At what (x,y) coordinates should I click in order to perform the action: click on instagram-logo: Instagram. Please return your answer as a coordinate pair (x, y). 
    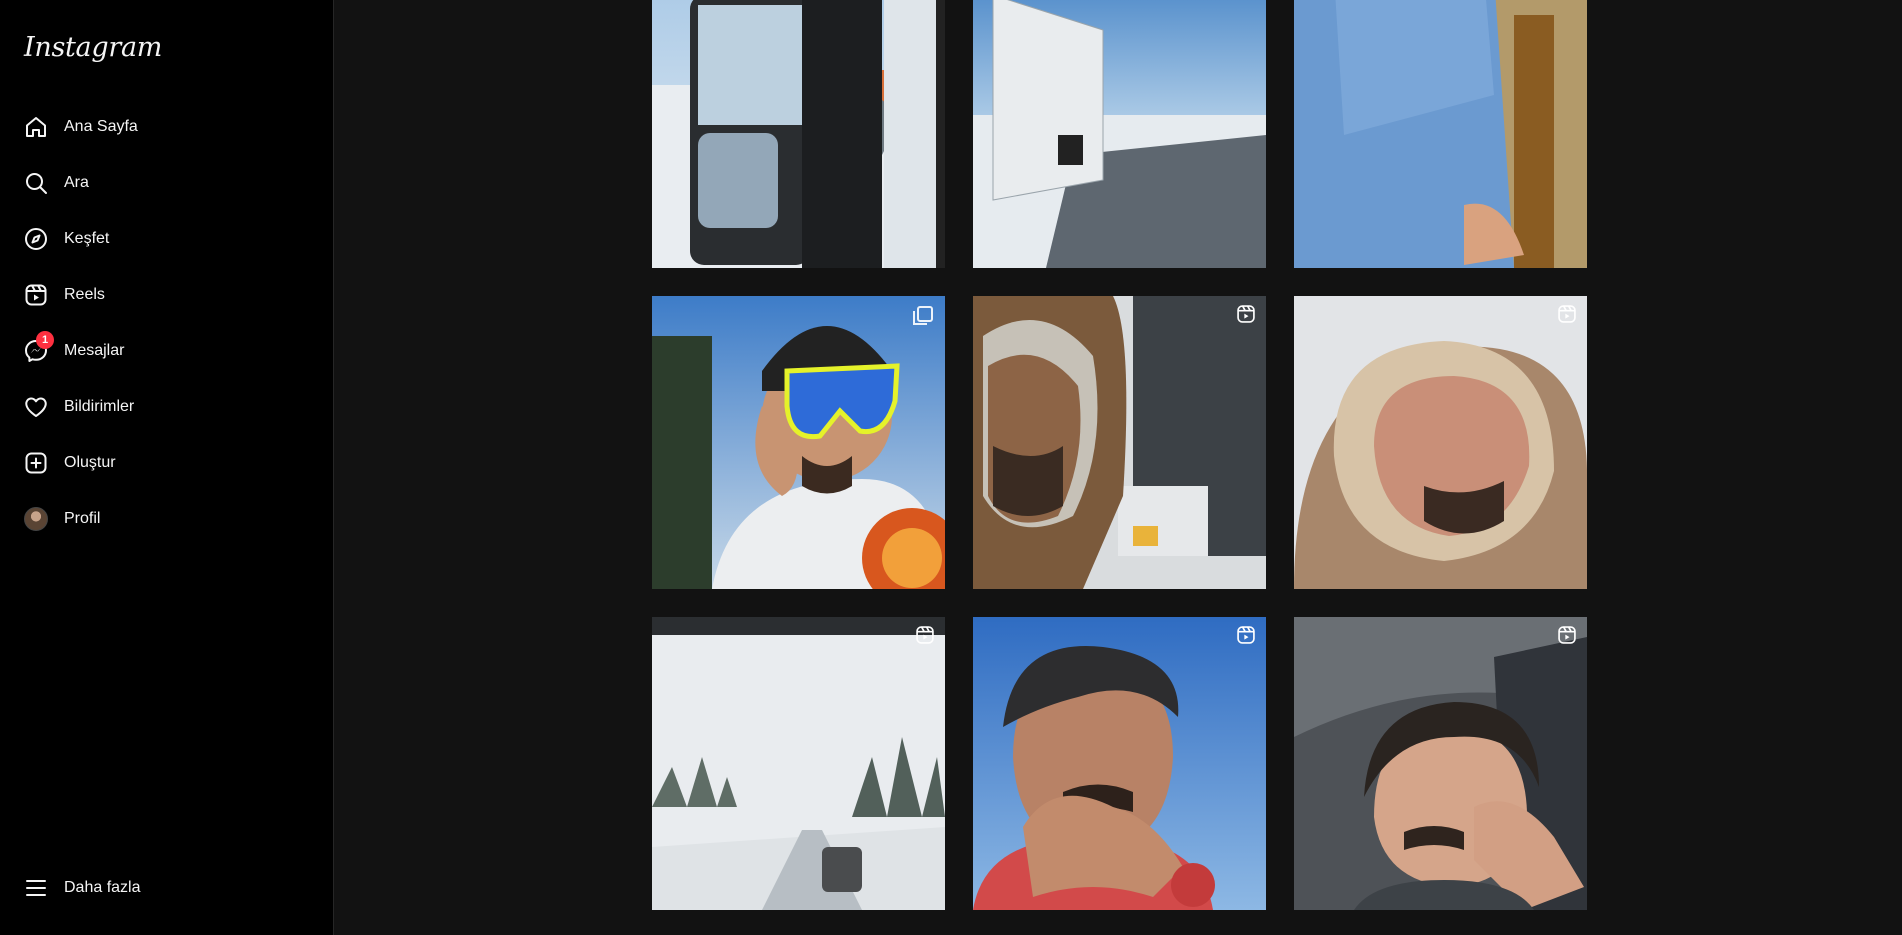
    Looking at the image, I should click on (93, 47).